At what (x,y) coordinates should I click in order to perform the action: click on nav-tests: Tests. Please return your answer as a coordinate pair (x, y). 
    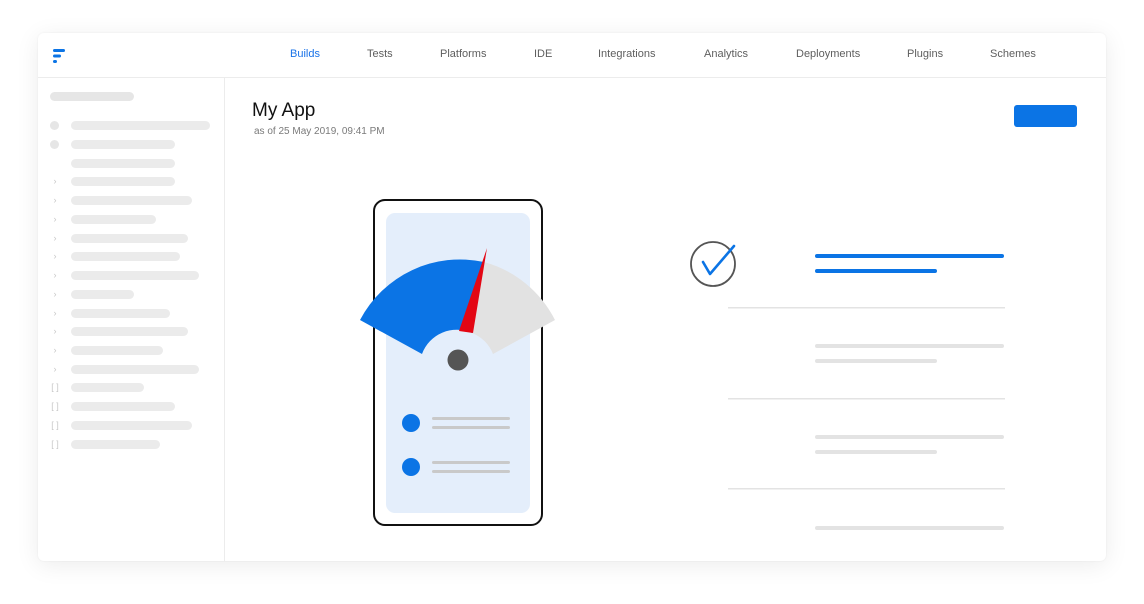
    Looking at the image, I should click on (380, 54).